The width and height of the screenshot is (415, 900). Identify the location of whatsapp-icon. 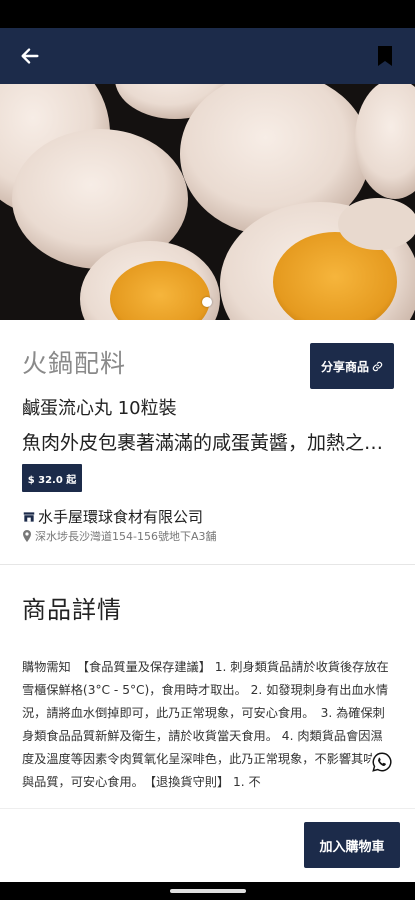
(382, 762).